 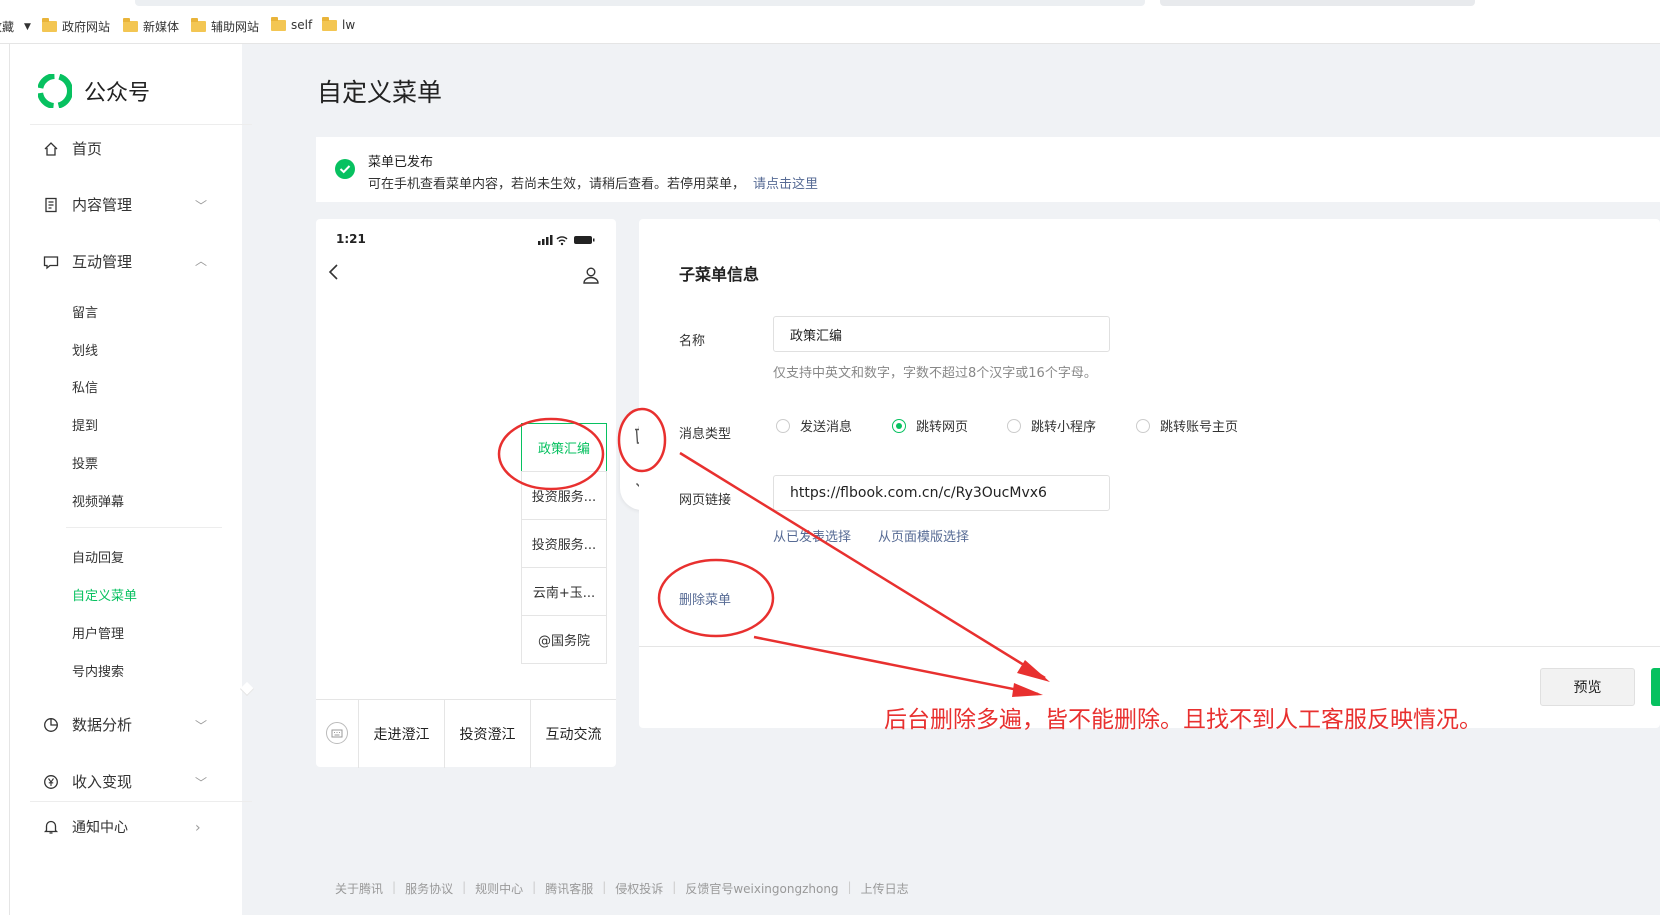 What do you see at coordinates (569, 888) in the screenshot?
I see `footer-link: 腾讯客服` at bounding box center [569, 888].